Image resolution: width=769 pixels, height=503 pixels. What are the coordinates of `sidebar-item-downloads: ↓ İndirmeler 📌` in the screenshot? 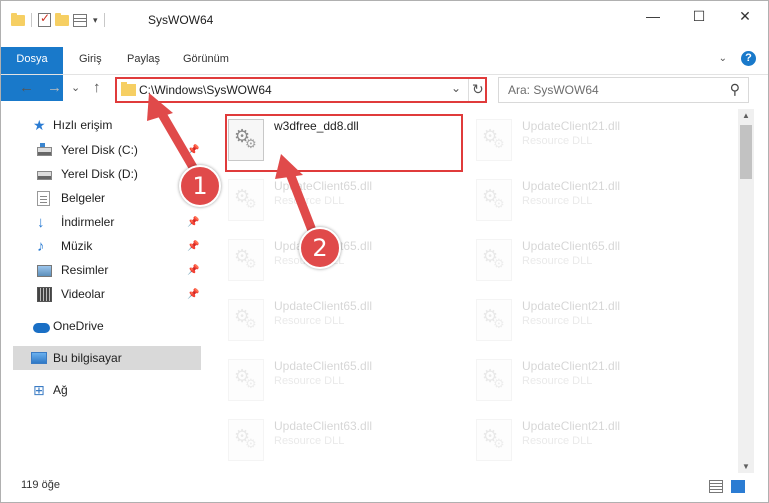 It's located at (101, 222).